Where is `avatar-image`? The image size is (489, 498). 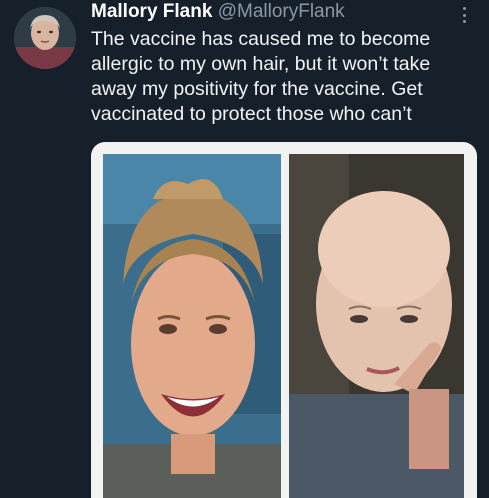 avatar-image is located at coordinates (45, 38).